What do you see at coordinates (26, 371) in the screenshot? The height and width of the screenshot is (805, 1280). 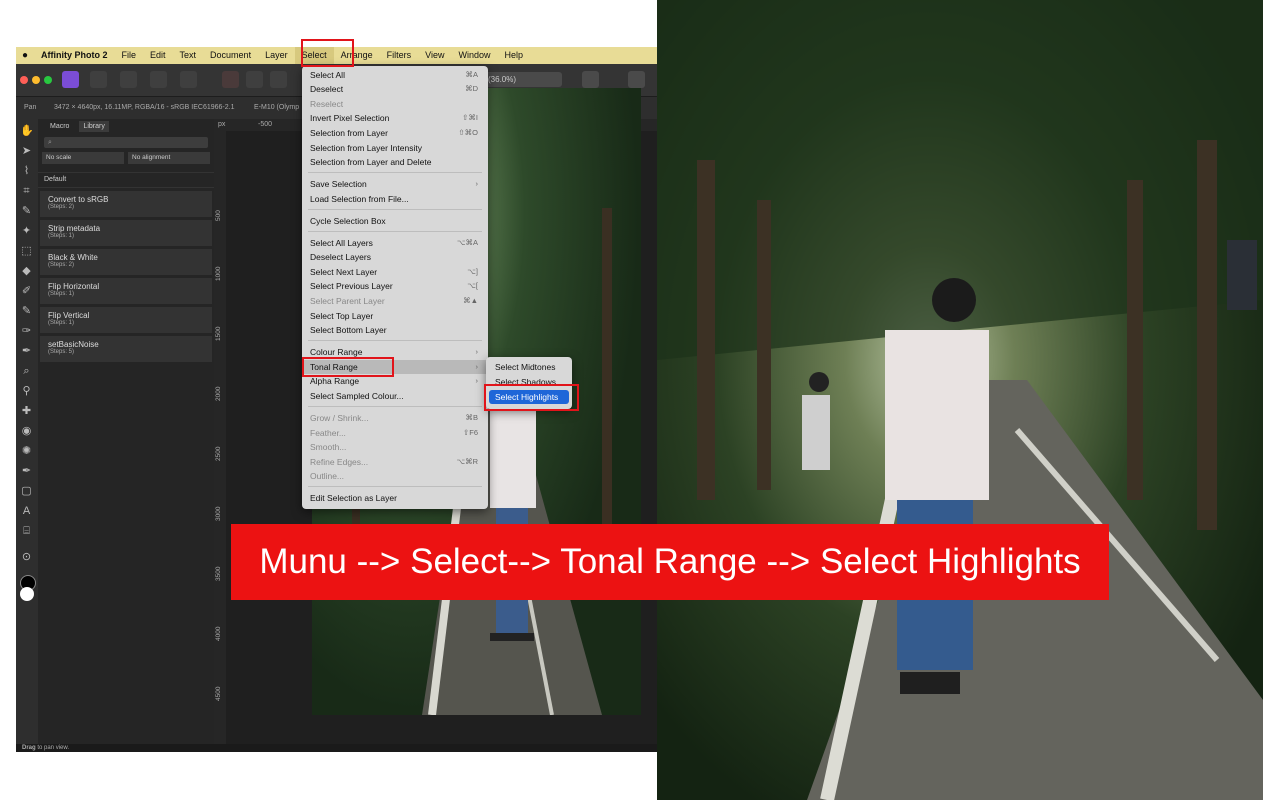 I see `zoom-tool-icon: ⌕` at bounding box center [26, 371].